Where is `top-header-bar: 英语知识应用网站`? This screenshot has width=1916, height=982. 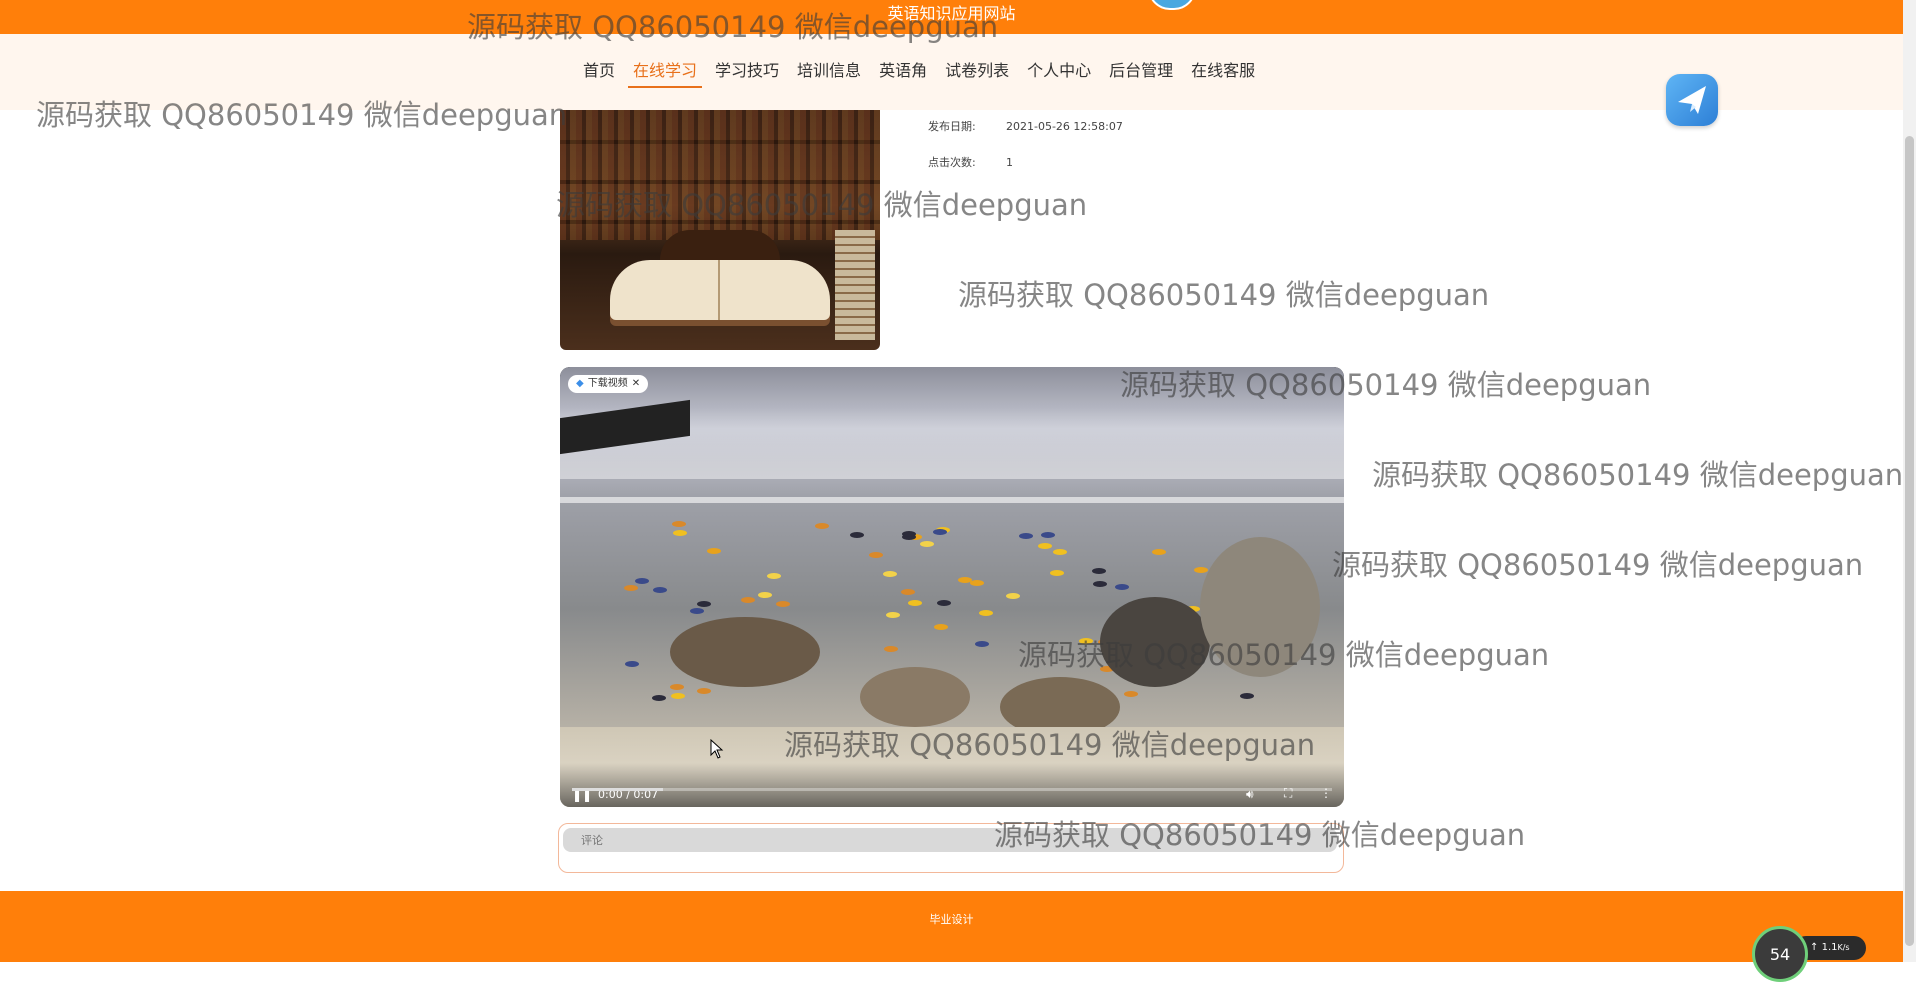
top-header-bar: 英语知识应用网站 is located at coordinates (951, 17).